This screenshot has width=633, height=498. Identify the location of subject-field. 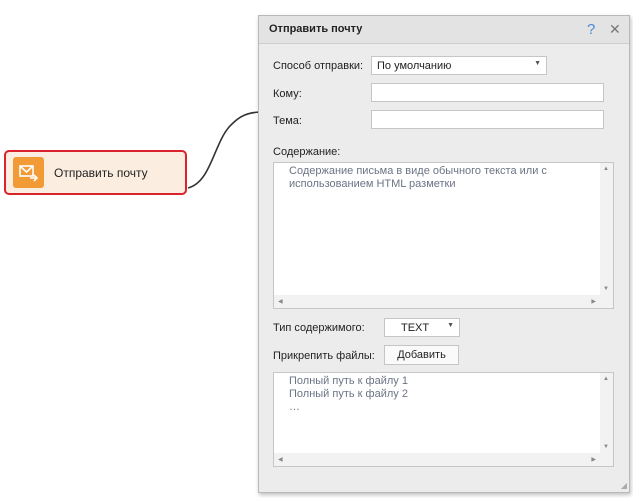
(487, 119).